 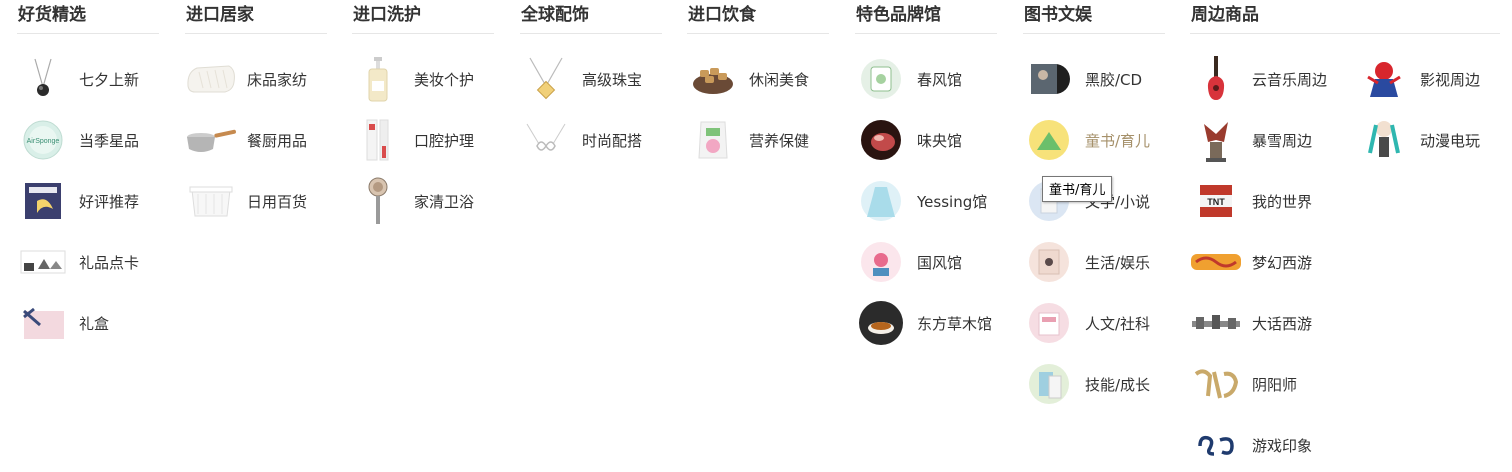 I want to click on menu-item-label: 礼品点卡, so click(x=109, y=262).